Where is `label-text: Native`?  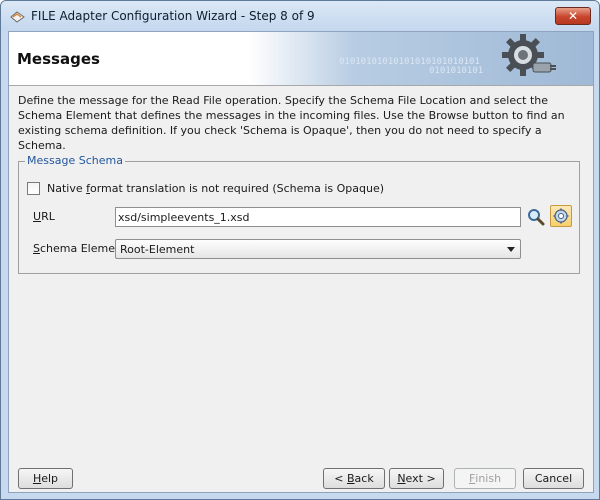 label-text: Native is located at coordinates (67, 188).